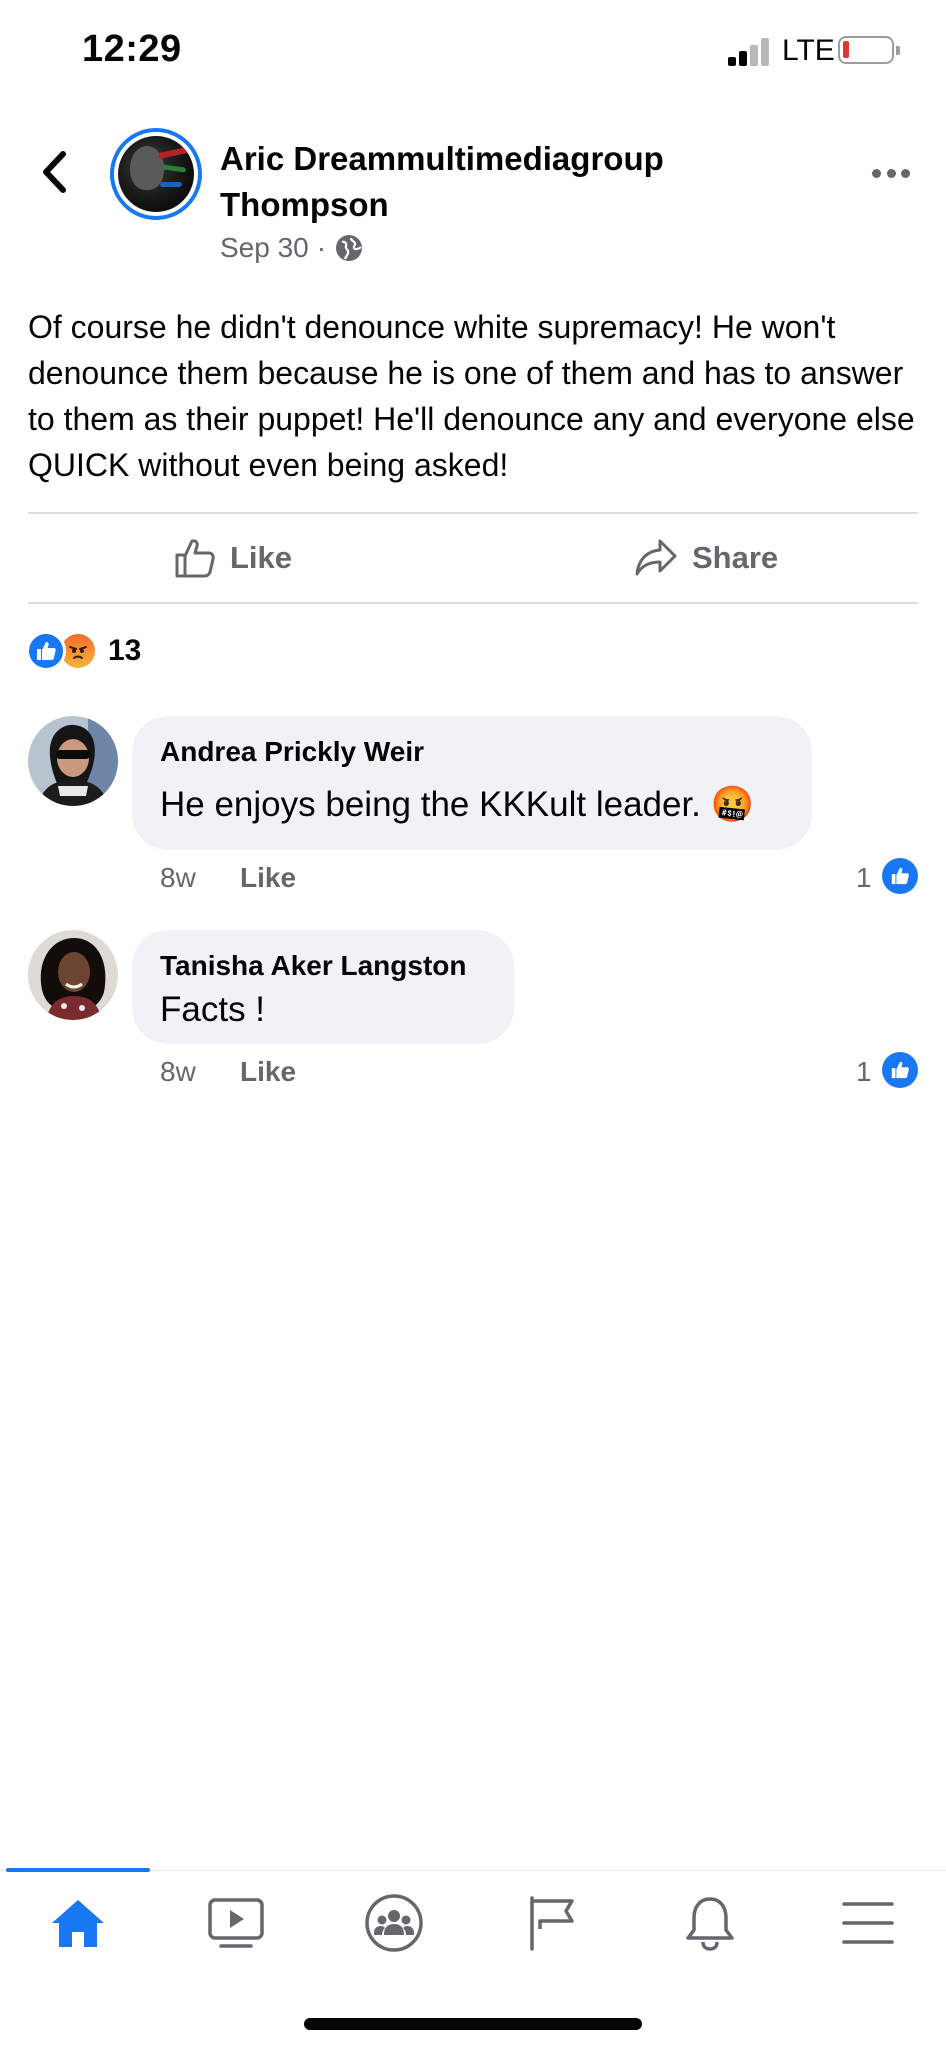 The image size is (946, 2048). I want to click on comment-author: Andrea Prickly Weir, so click(292, 752).